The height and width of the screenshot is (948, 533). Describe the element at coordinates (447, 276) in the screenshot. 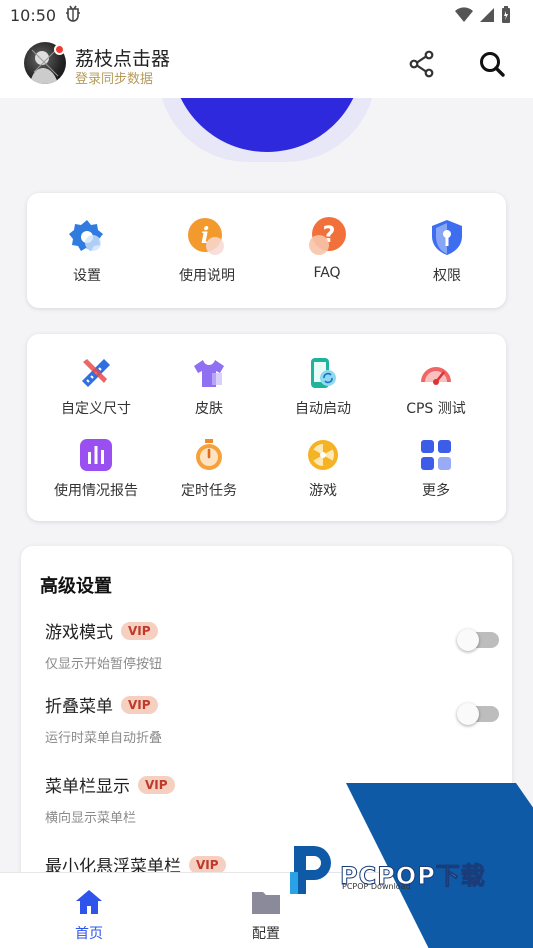

I see `menu-permissions-label: 权限` at that location.